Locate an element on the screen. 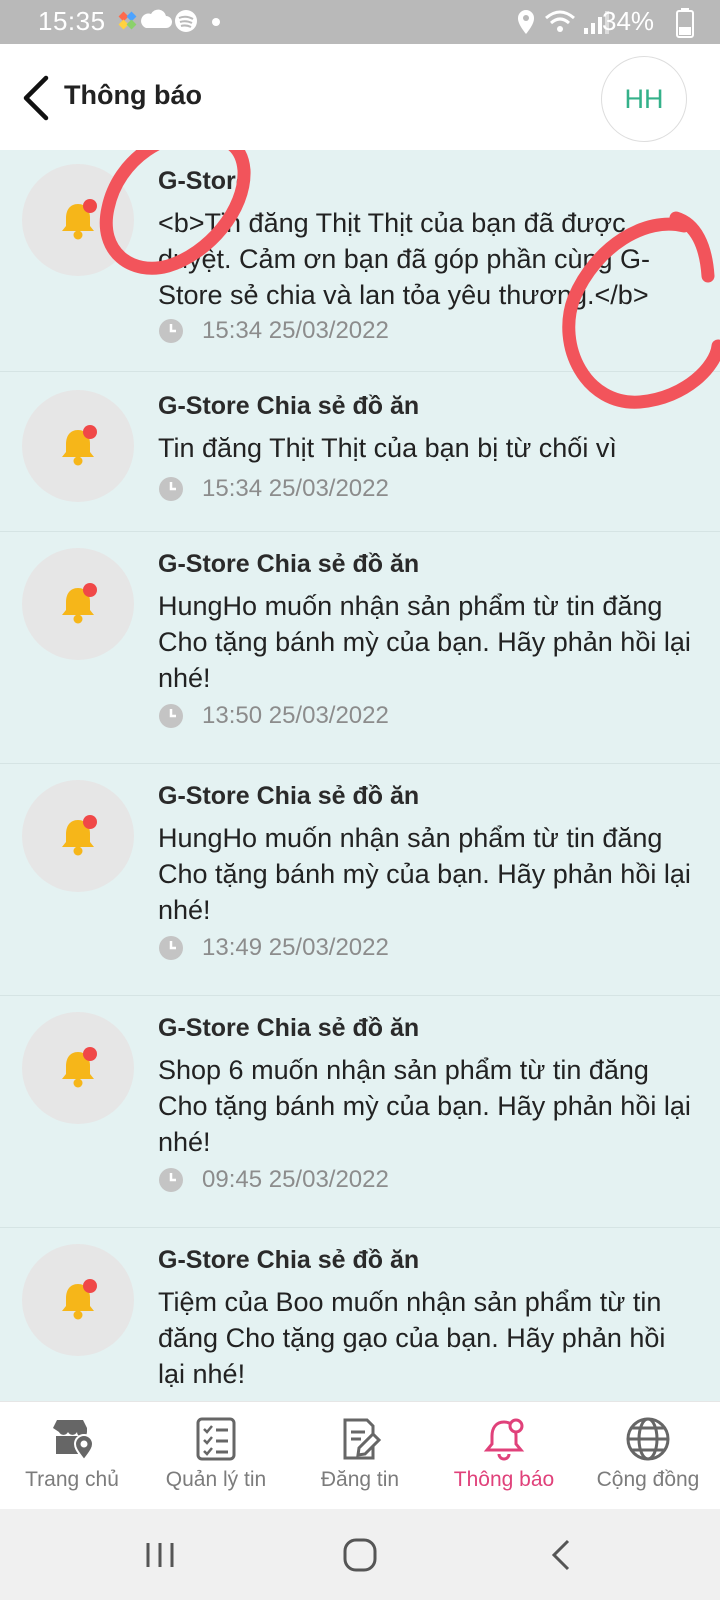 This screenshot has width=720, height=1600. notification-time: 09:45 25/03/2022 is located at coordinates (273, 1180).